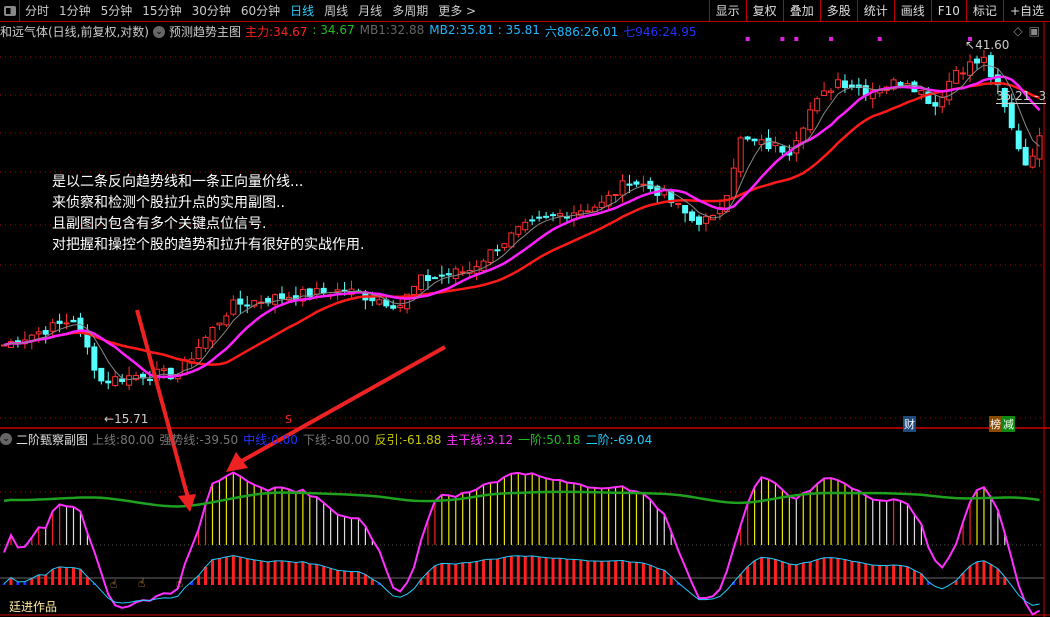 Image resolution: width=1050 pixels, height=617 pixels. Describe the element at coordinates (521, 580) in the screenshot. I see `second-order-line` at that location.